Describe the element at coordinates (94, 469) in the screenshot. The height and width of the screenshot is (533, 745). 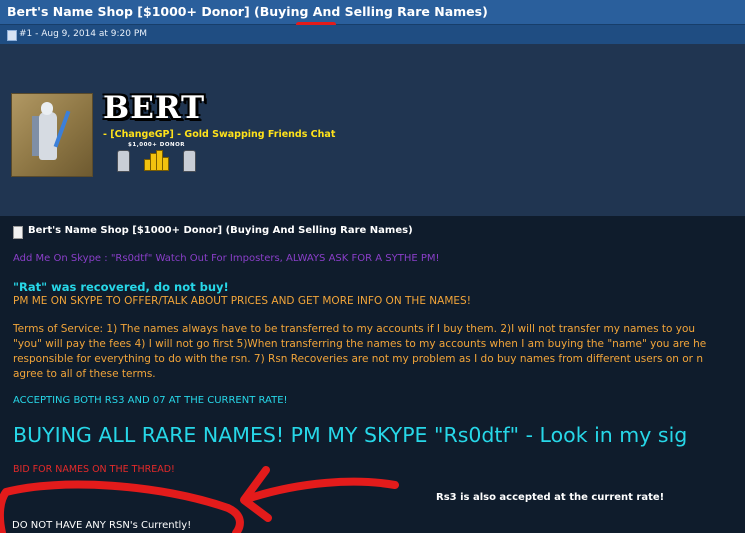
I see `bid-notice: BID FOR NAMES ON THE THREAD!` at that location.